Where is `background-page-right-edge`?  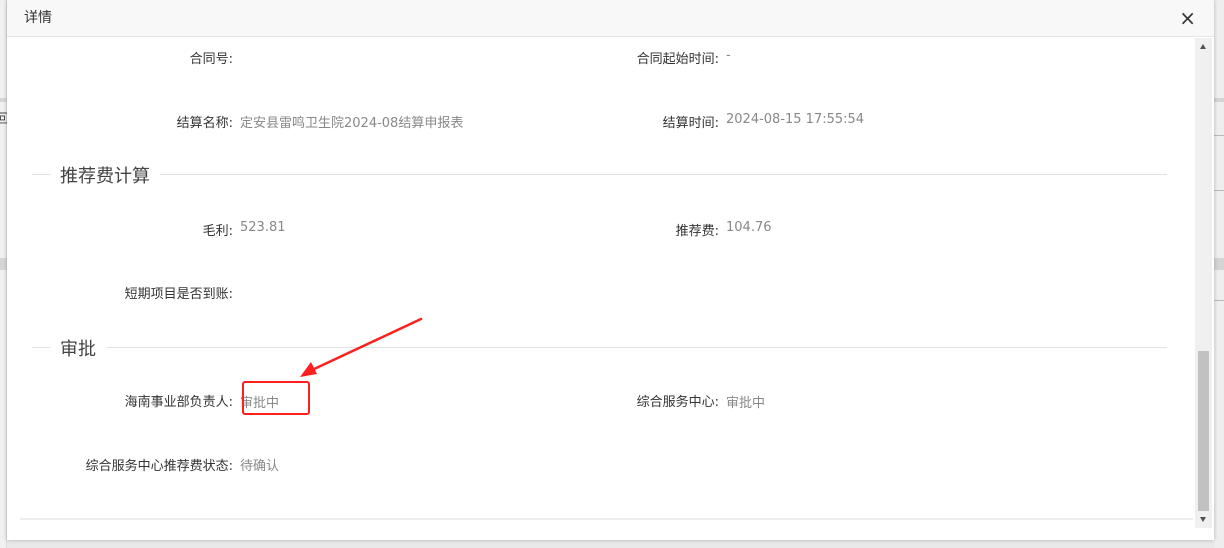
background-page-right-edge is located at coordinates (1219, 274).